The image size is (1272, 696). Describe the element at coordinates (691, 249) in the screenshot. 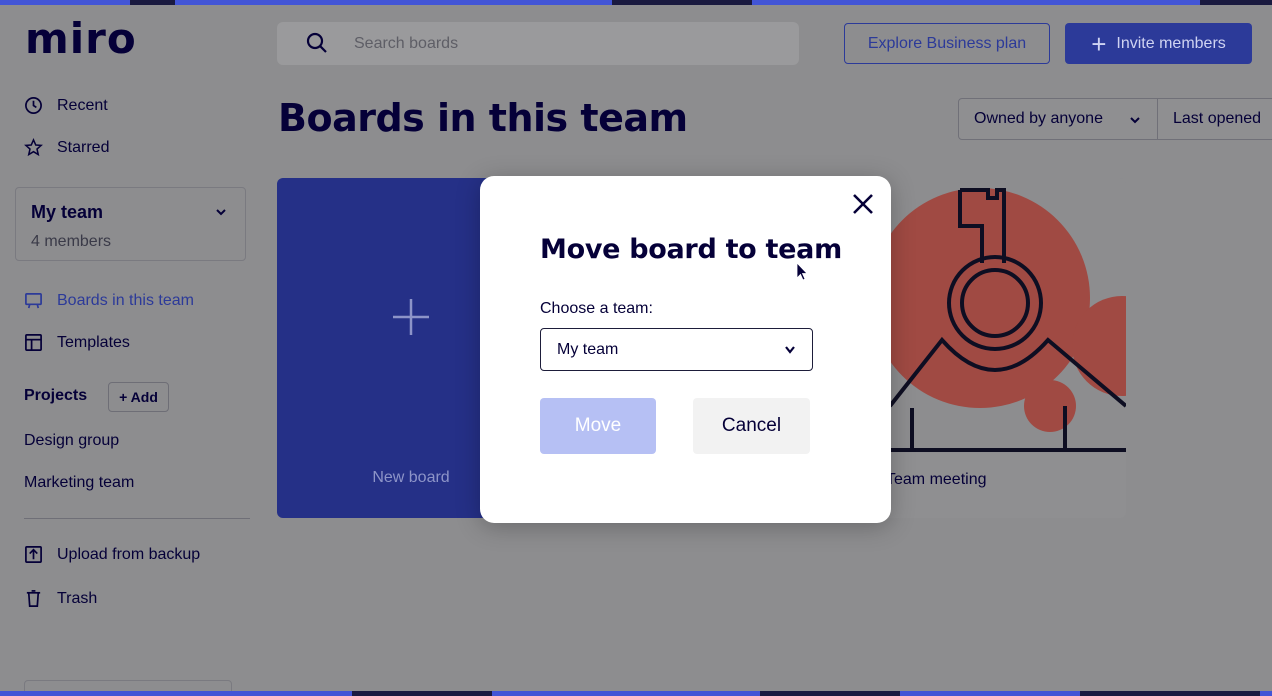

I see `dialog-title: Move board to team` at that location.